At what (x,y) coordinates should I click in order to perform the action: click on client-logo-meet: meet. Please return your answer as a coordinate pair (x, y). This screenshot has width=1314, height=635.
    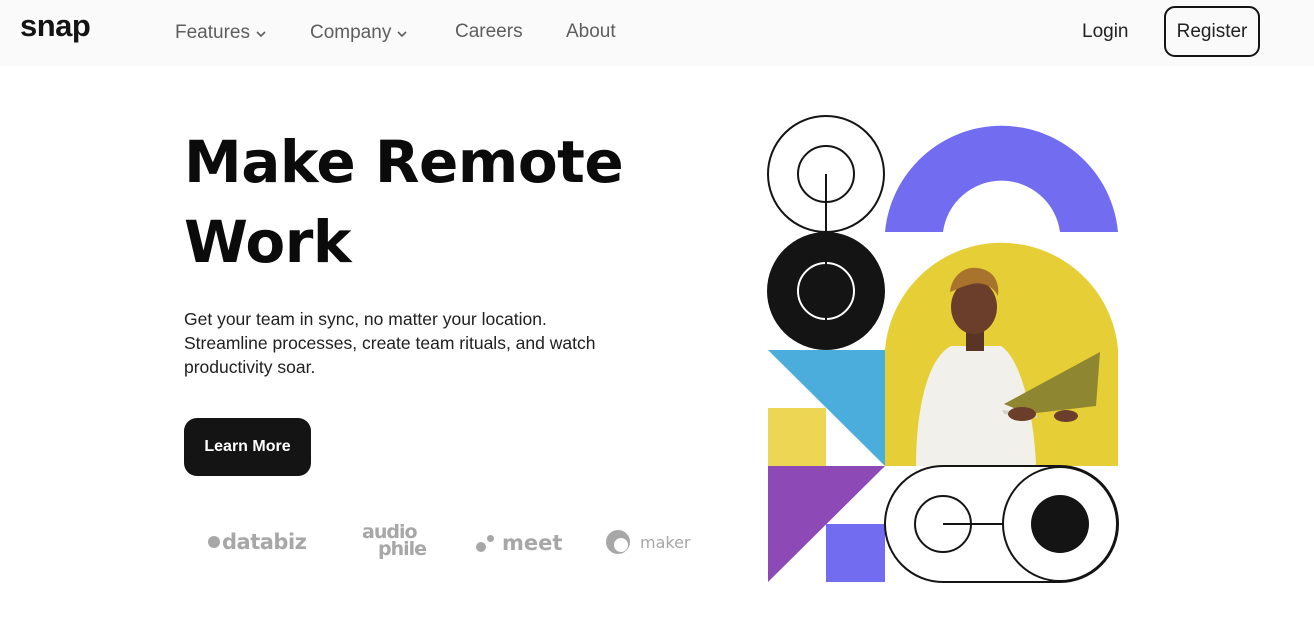
    Looking at the image, I should click on (519, 543).